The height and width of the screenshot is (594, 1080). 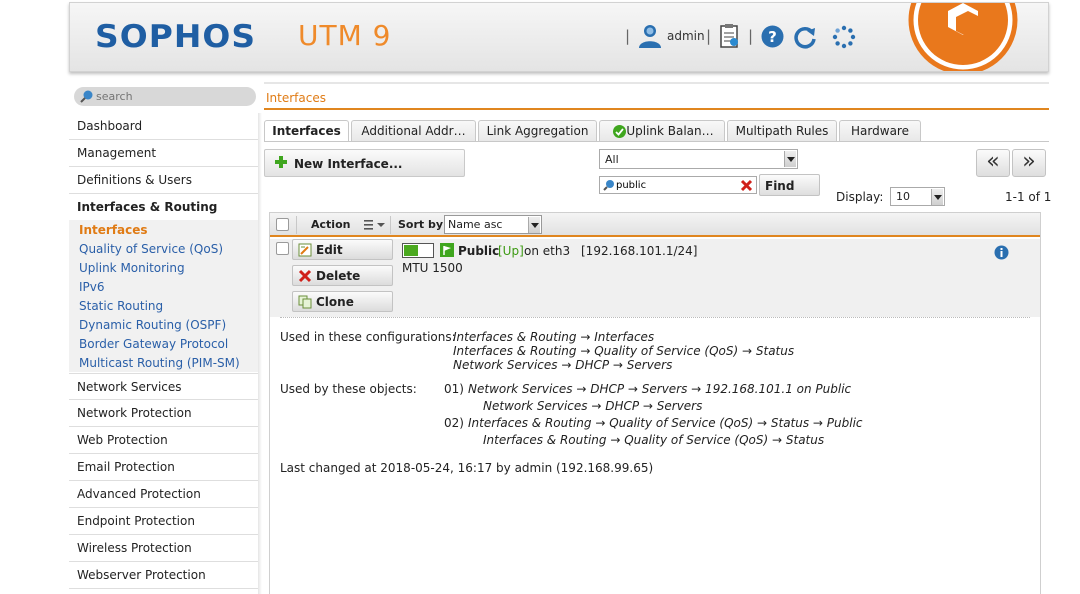 What do you see at coordinates (342, 301) in the screenshot?
I see `clone-button: Clone` at bounding box center [342, 301].